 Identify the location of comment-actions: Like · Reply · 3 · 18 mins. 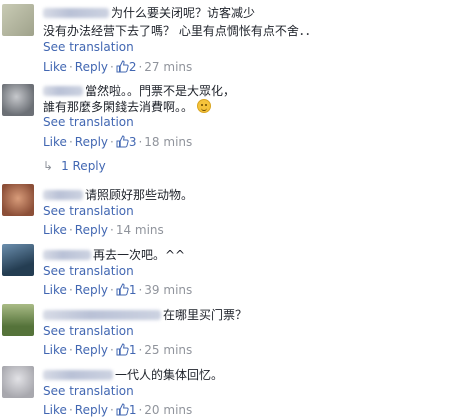
(118, 143).